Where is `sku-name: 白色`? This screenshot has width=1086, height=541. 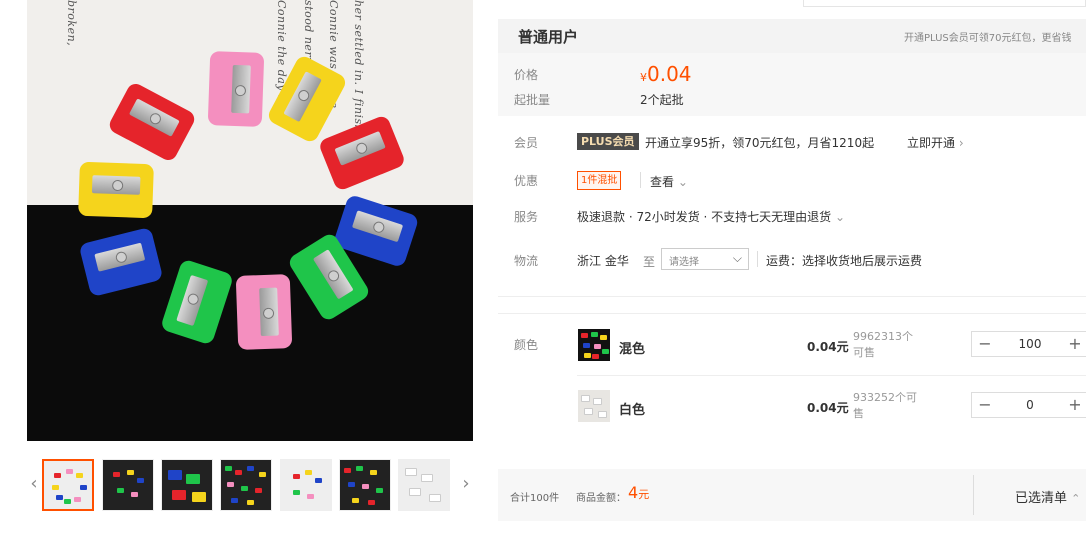
sku-name: 白色 is located at coordinates (632, 410).